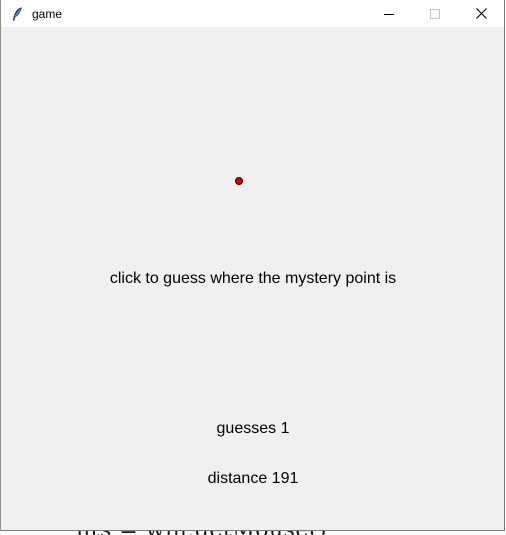 Image resolution: width=506 pixels, height=535 pixels. I want to click on guess-marker, so click(239, 181).